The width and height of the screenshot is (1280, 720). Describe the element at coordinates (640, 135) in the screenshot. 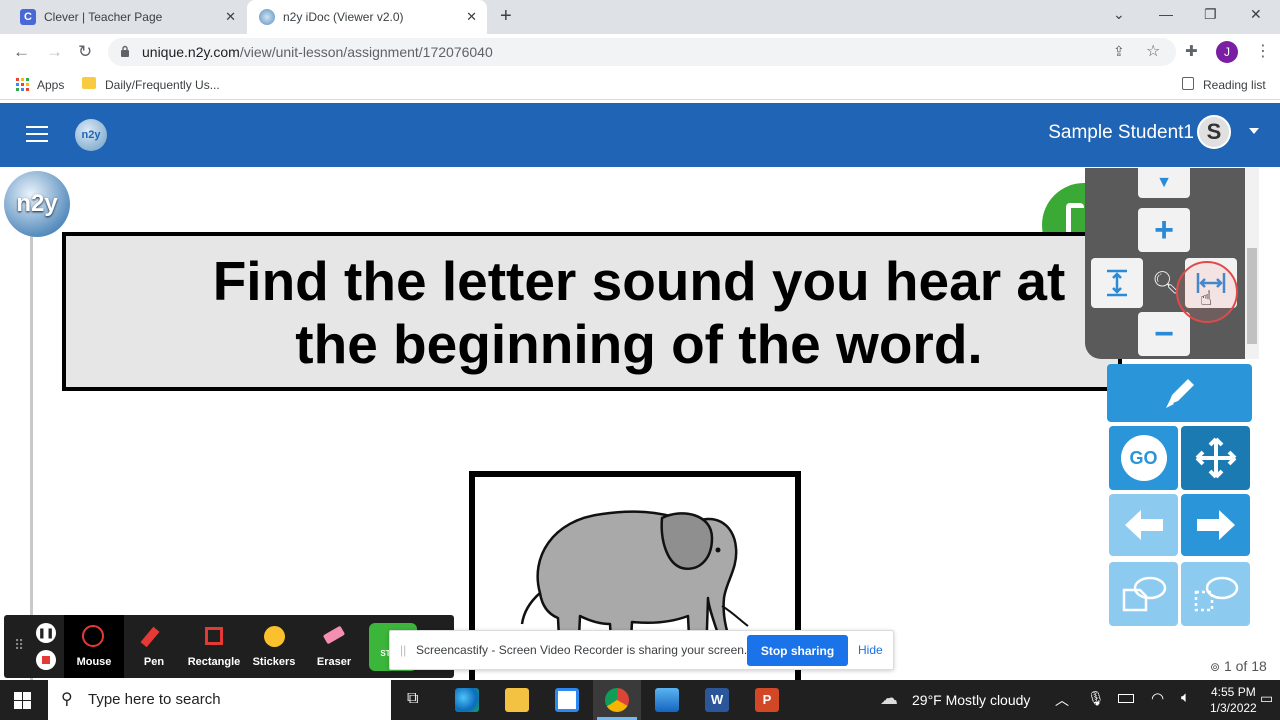

I see `app-header: n2y Sample Student1` at that location.